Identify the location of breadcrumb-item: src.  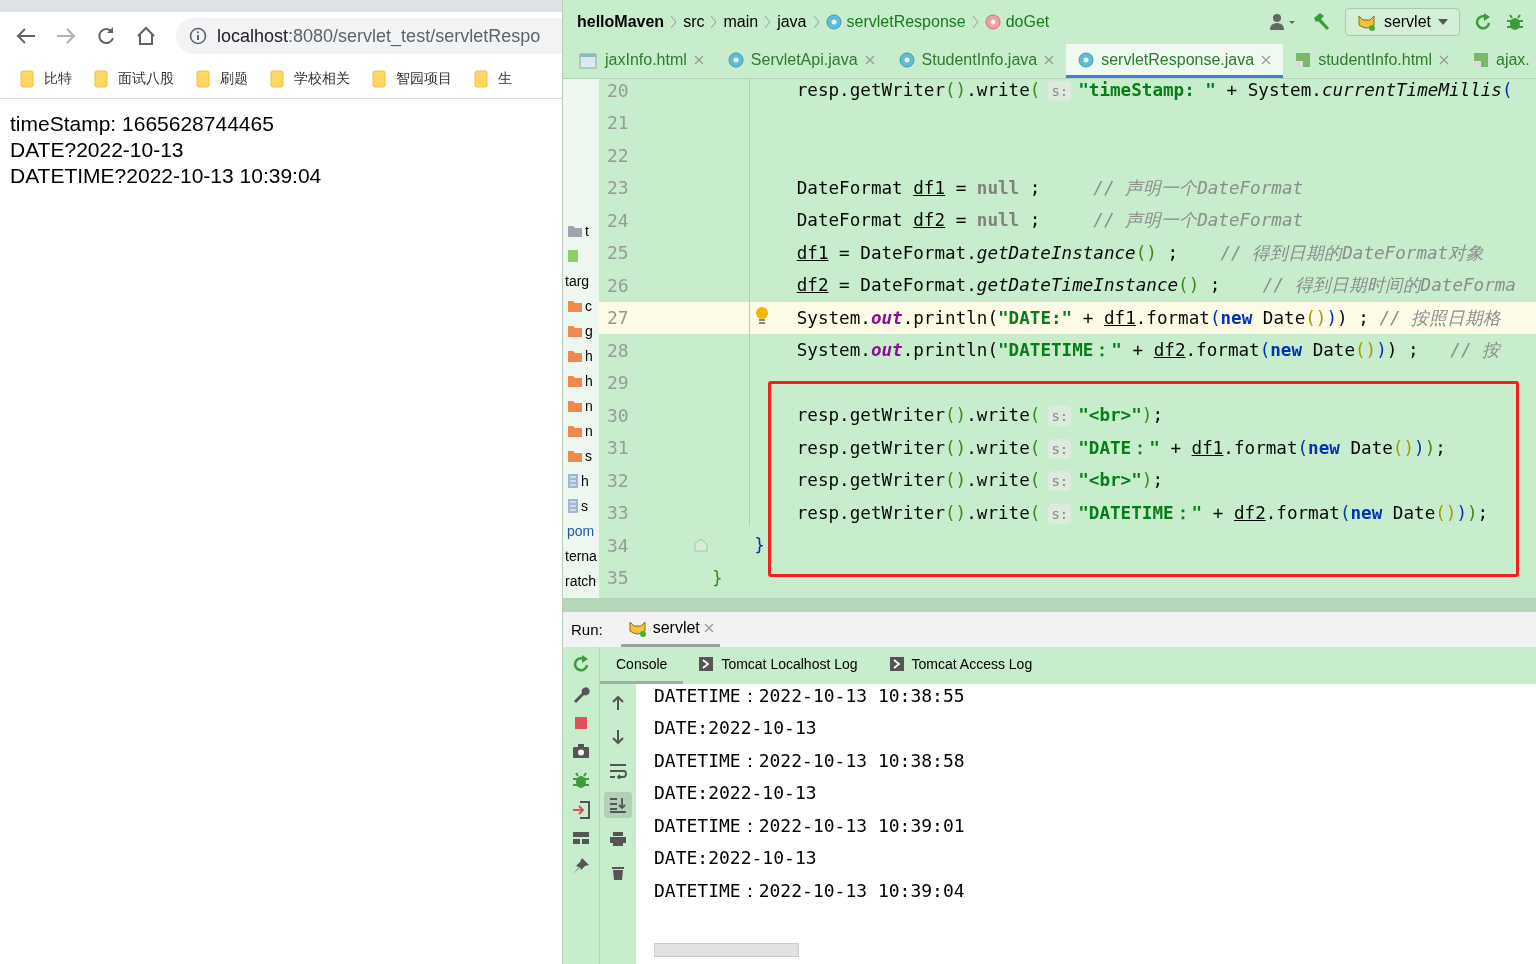
(694, 22).